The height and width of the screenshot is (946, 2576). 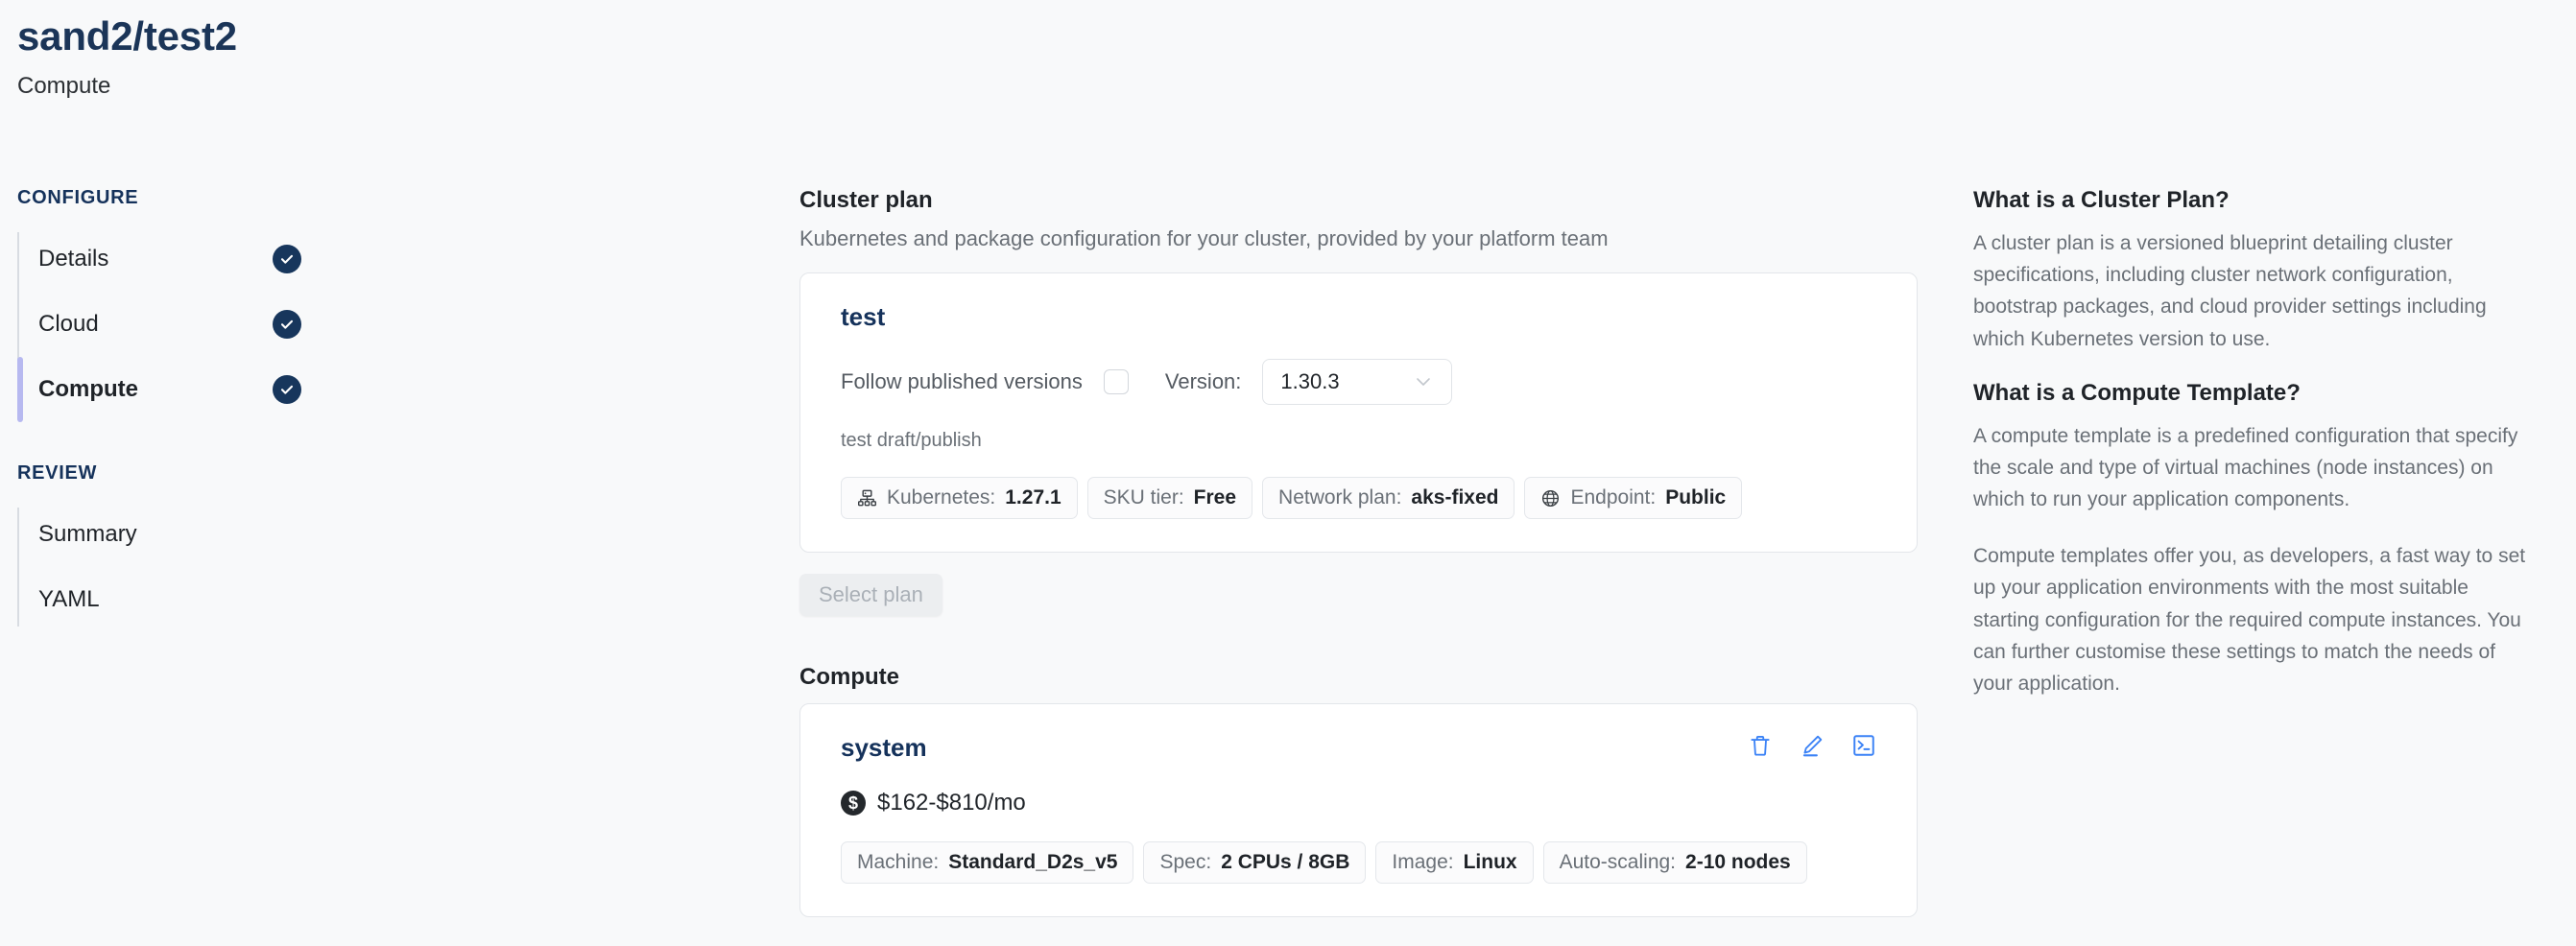 I want to click on cluster-plan-draft-status: test draft/publish, so click(x=911, y=440).